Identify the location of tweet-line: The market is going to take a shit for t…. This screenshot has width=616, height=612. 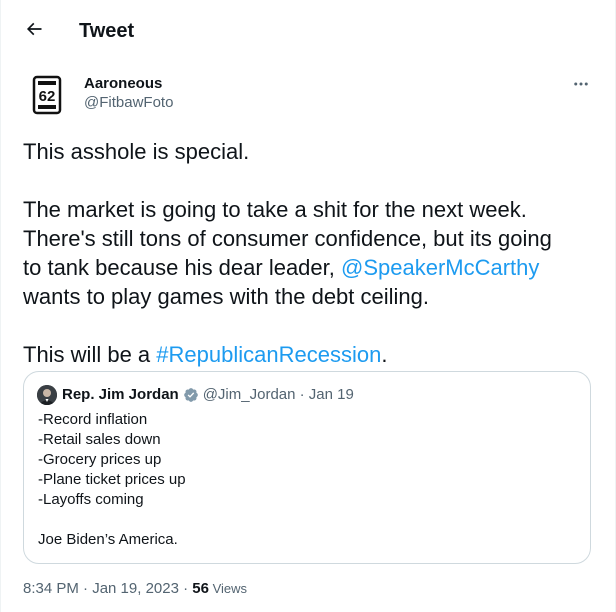
(275, 209).